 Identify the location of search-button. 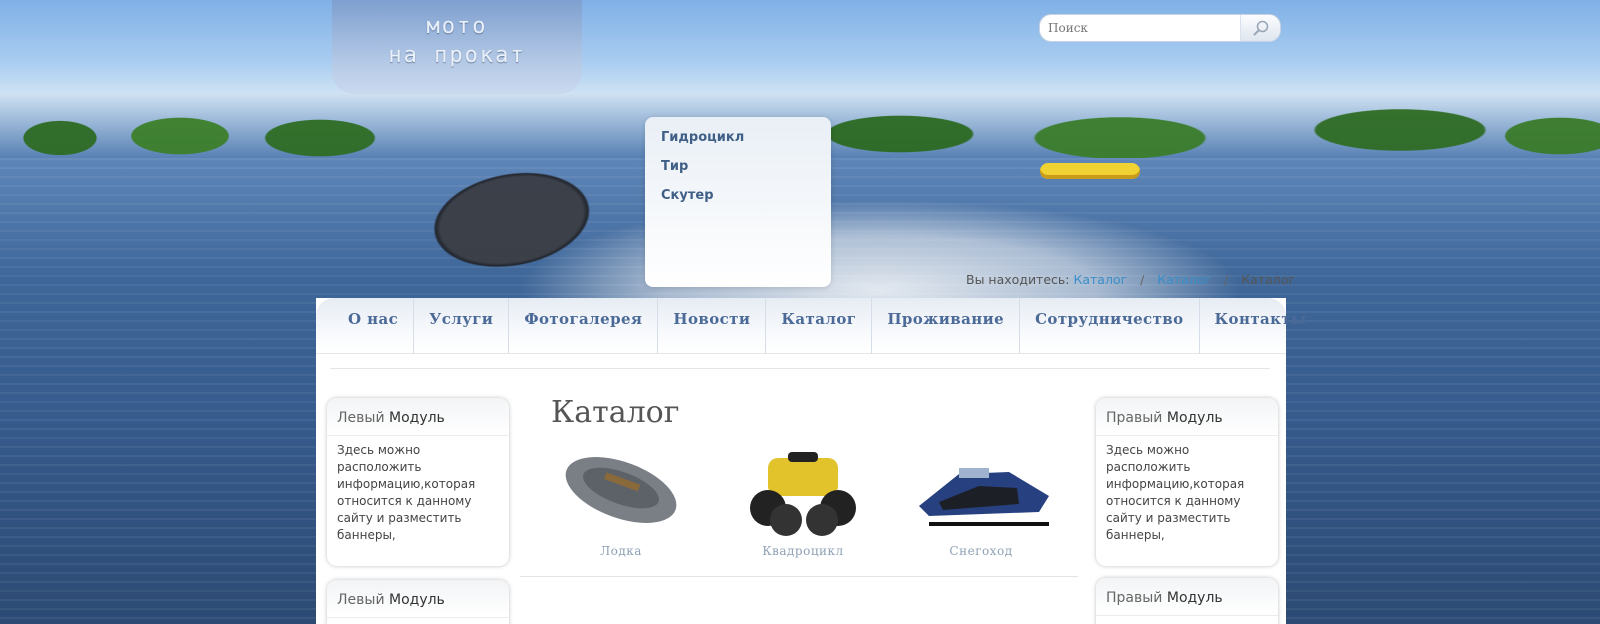
(1260, 28).